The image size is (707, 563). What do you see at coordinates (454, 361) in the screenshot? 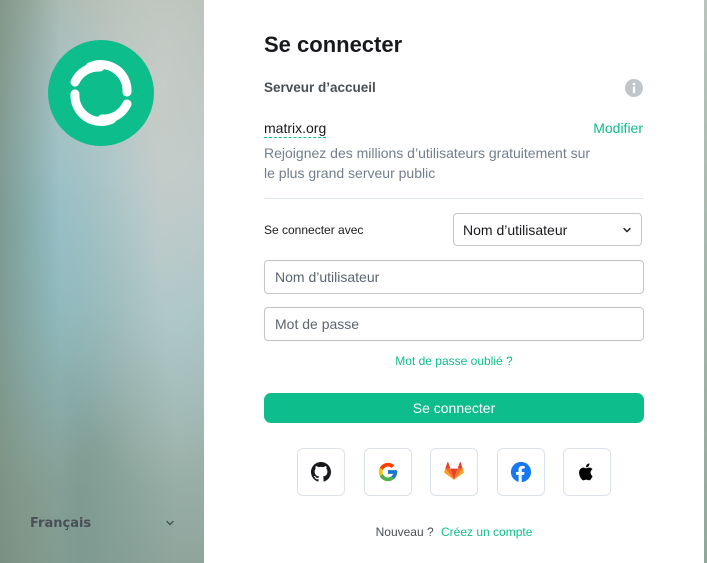
I see `forgot-password-link: Mot de passe oublié ?` at bounding box center [454, 361].